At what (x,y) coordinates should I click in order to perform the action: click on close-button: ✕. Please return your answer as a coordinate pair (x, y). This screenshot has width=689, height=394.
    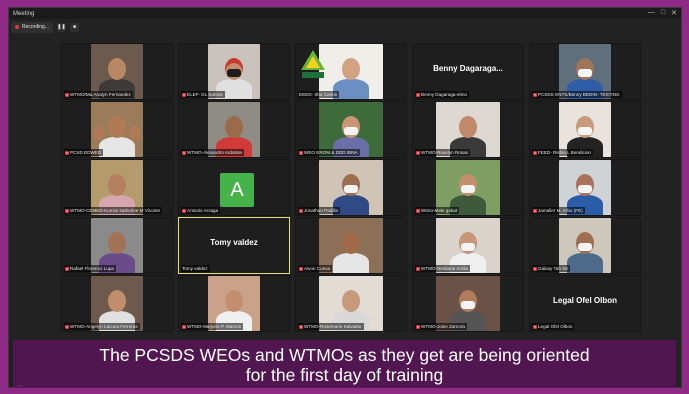
    Looking at the image, I should click on (674, 13).